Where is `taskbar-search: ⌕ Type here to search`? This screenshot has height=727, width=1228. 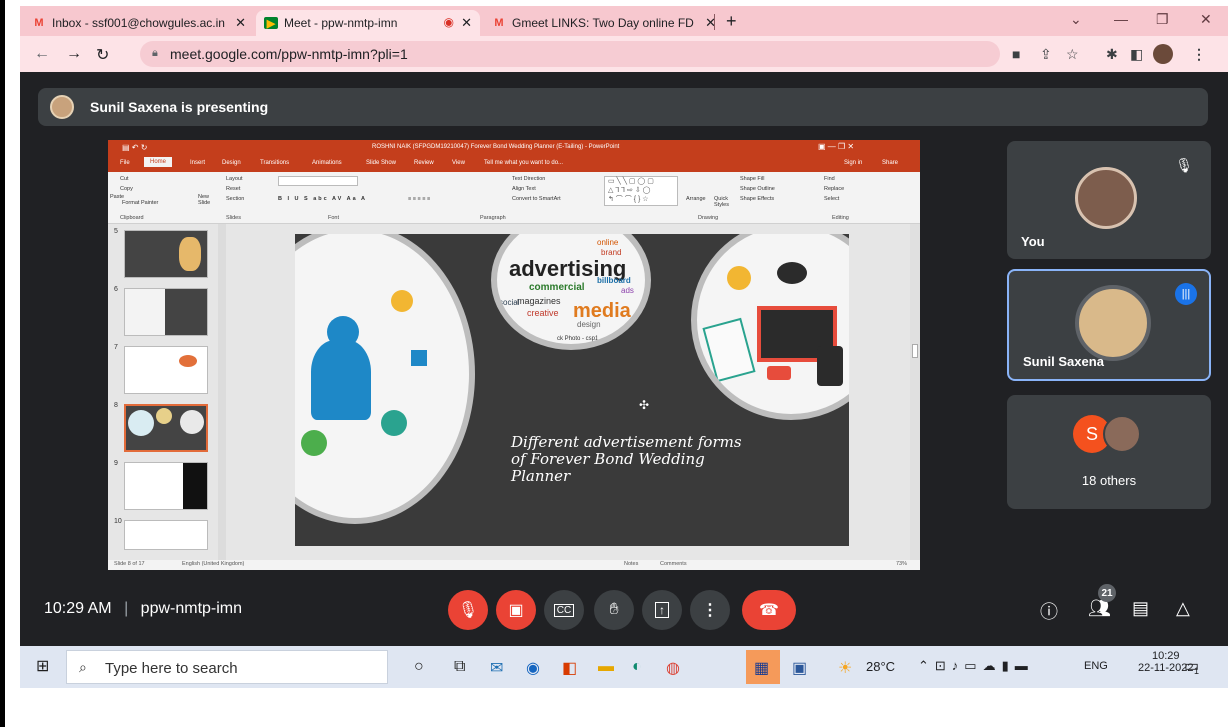
taskbar-search: ⌕ Type here to search is located at coordinates (227, 667).